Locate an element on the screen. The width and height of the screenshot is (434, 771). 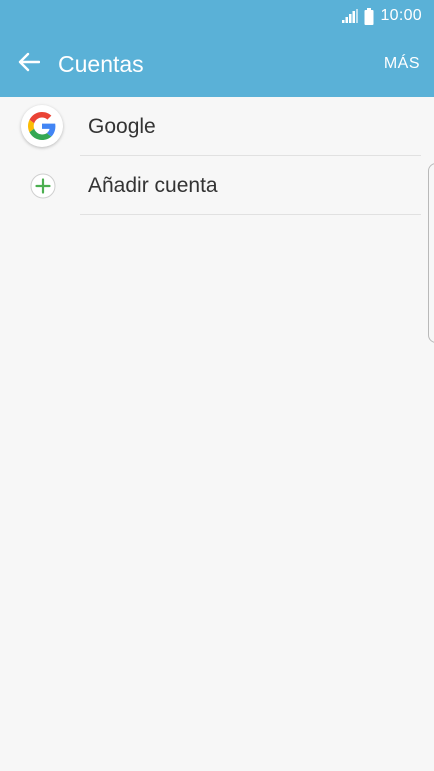
google-account-label: Google is located at coordinates (122, 126).